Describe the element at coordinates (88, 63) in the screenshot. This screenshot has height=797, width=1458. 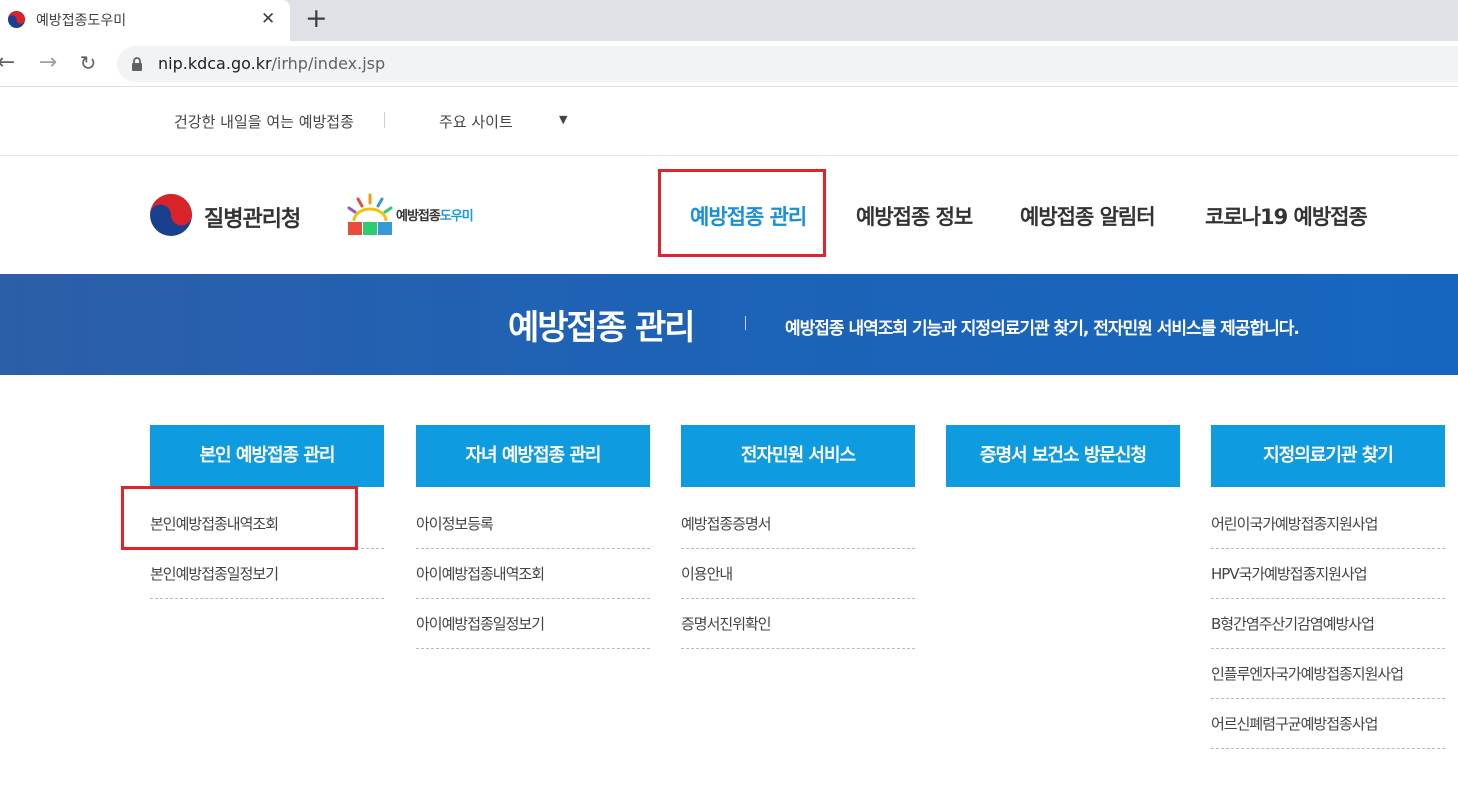
I see `reload-icon: ↻` at that location.